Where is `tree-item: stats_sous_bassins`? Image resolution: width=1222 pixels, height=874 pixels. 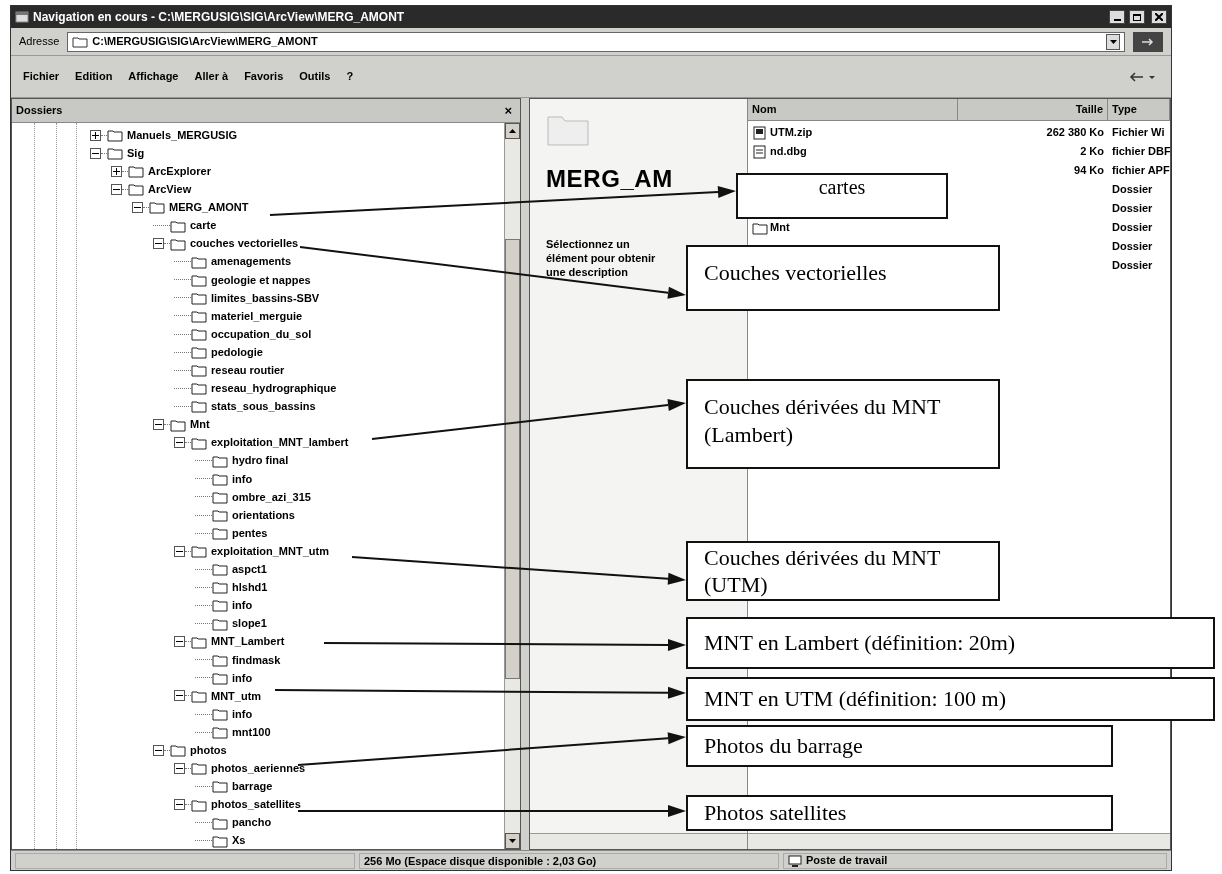 tree-item: stats_sous_bassins is located at coordinates (263, 406).